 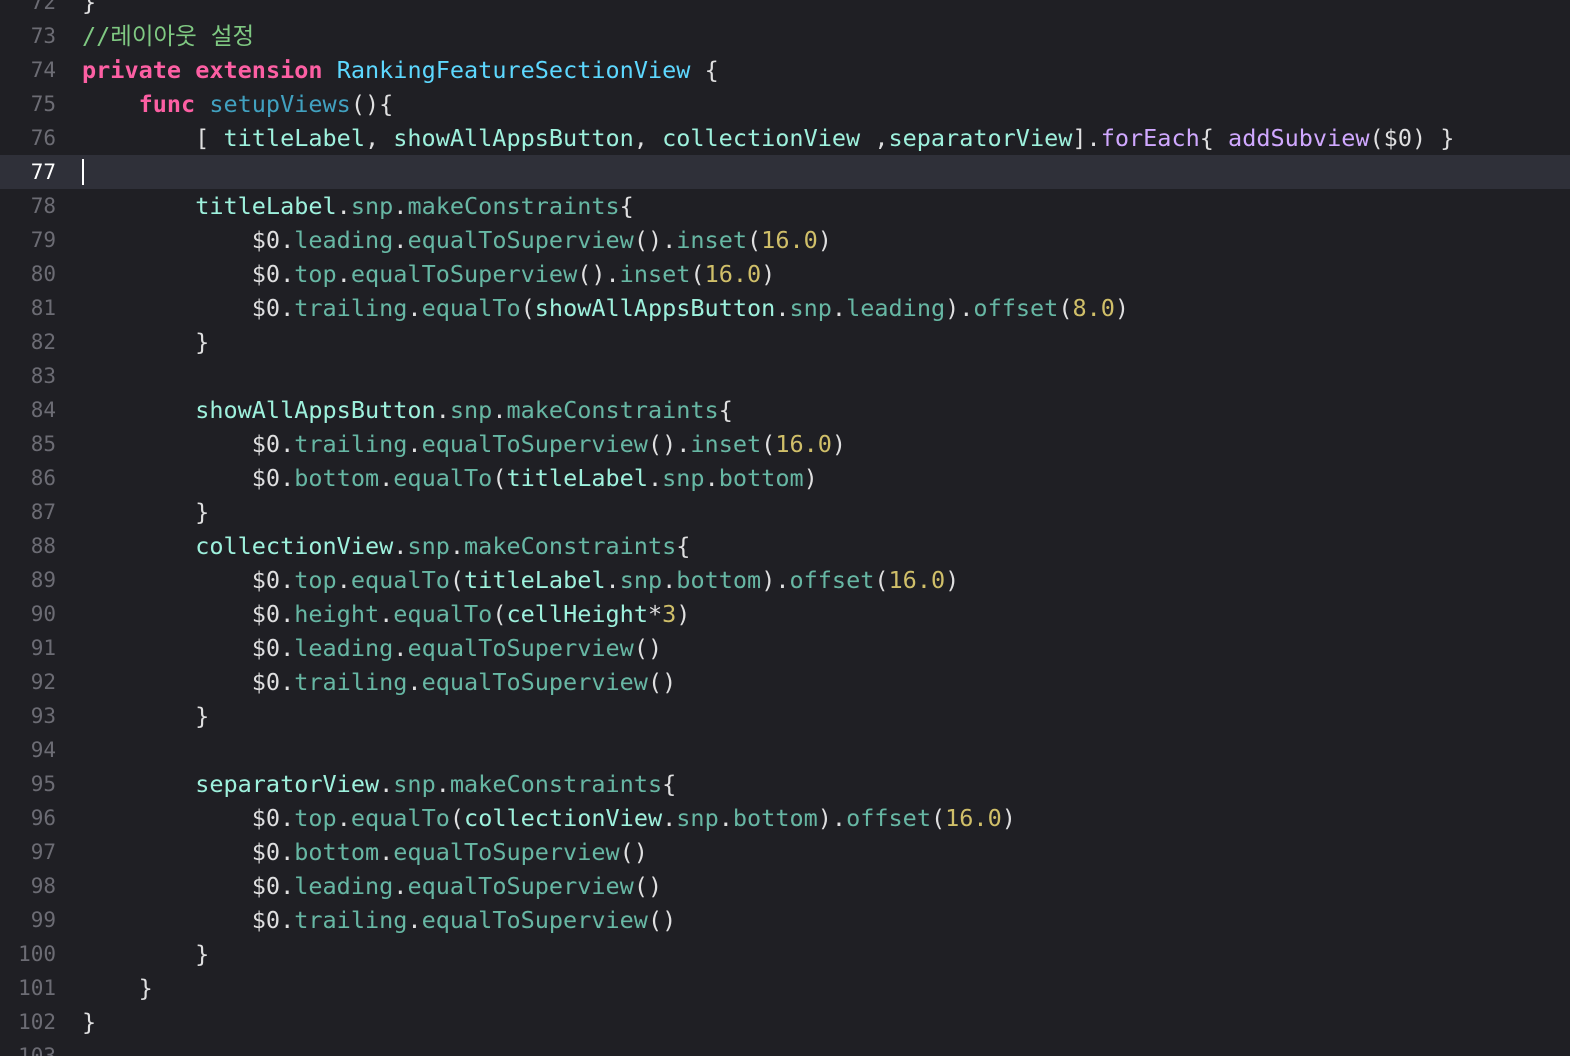 What do you see at coordinates (785, 716) in the screenshot?
I see `code-line: 93 }` at bounding box center [785, 716].